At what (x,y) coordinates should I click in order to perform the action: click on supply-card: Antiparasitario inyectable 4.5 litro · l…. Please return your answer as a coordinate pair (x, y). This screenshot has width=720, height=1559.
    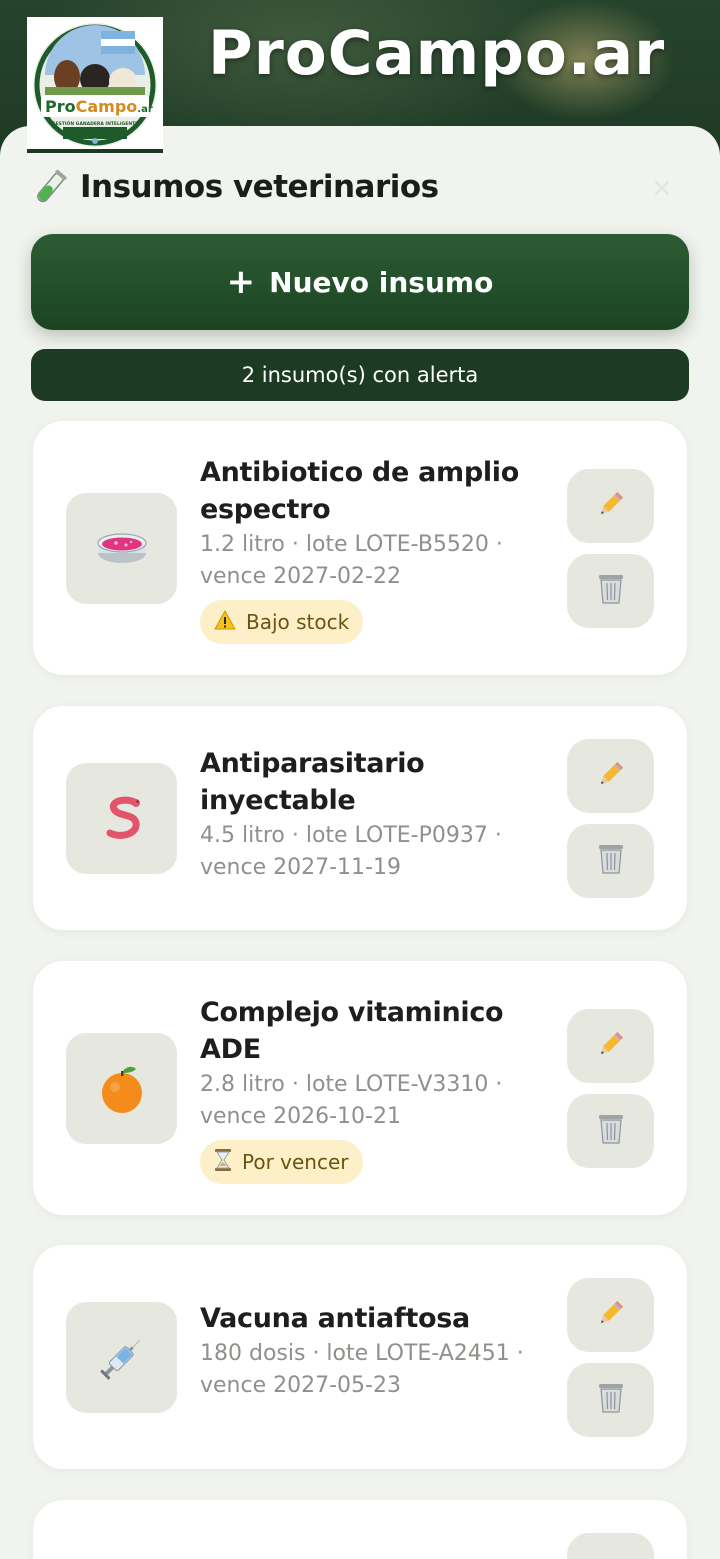
    Looking at the image, I should click on (360, 818).